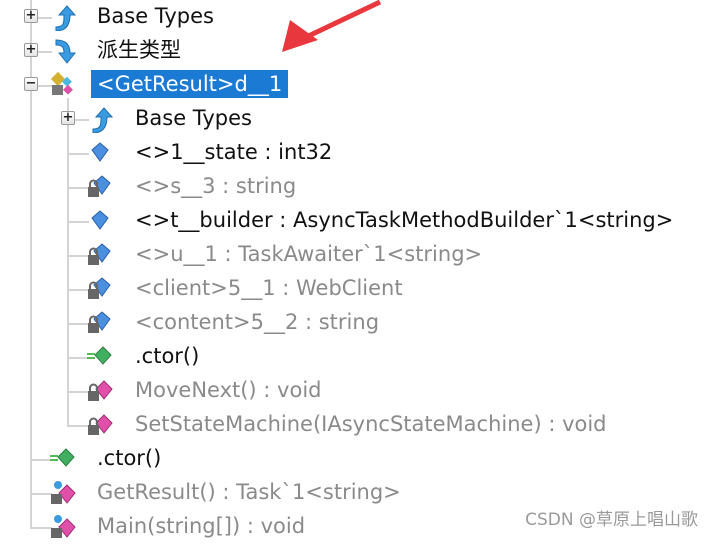 The image size is (714, 544). Describe the element at coordinates (357, 391) in the screenshot. I see `tree-node: MoveNext() : void` at that location.